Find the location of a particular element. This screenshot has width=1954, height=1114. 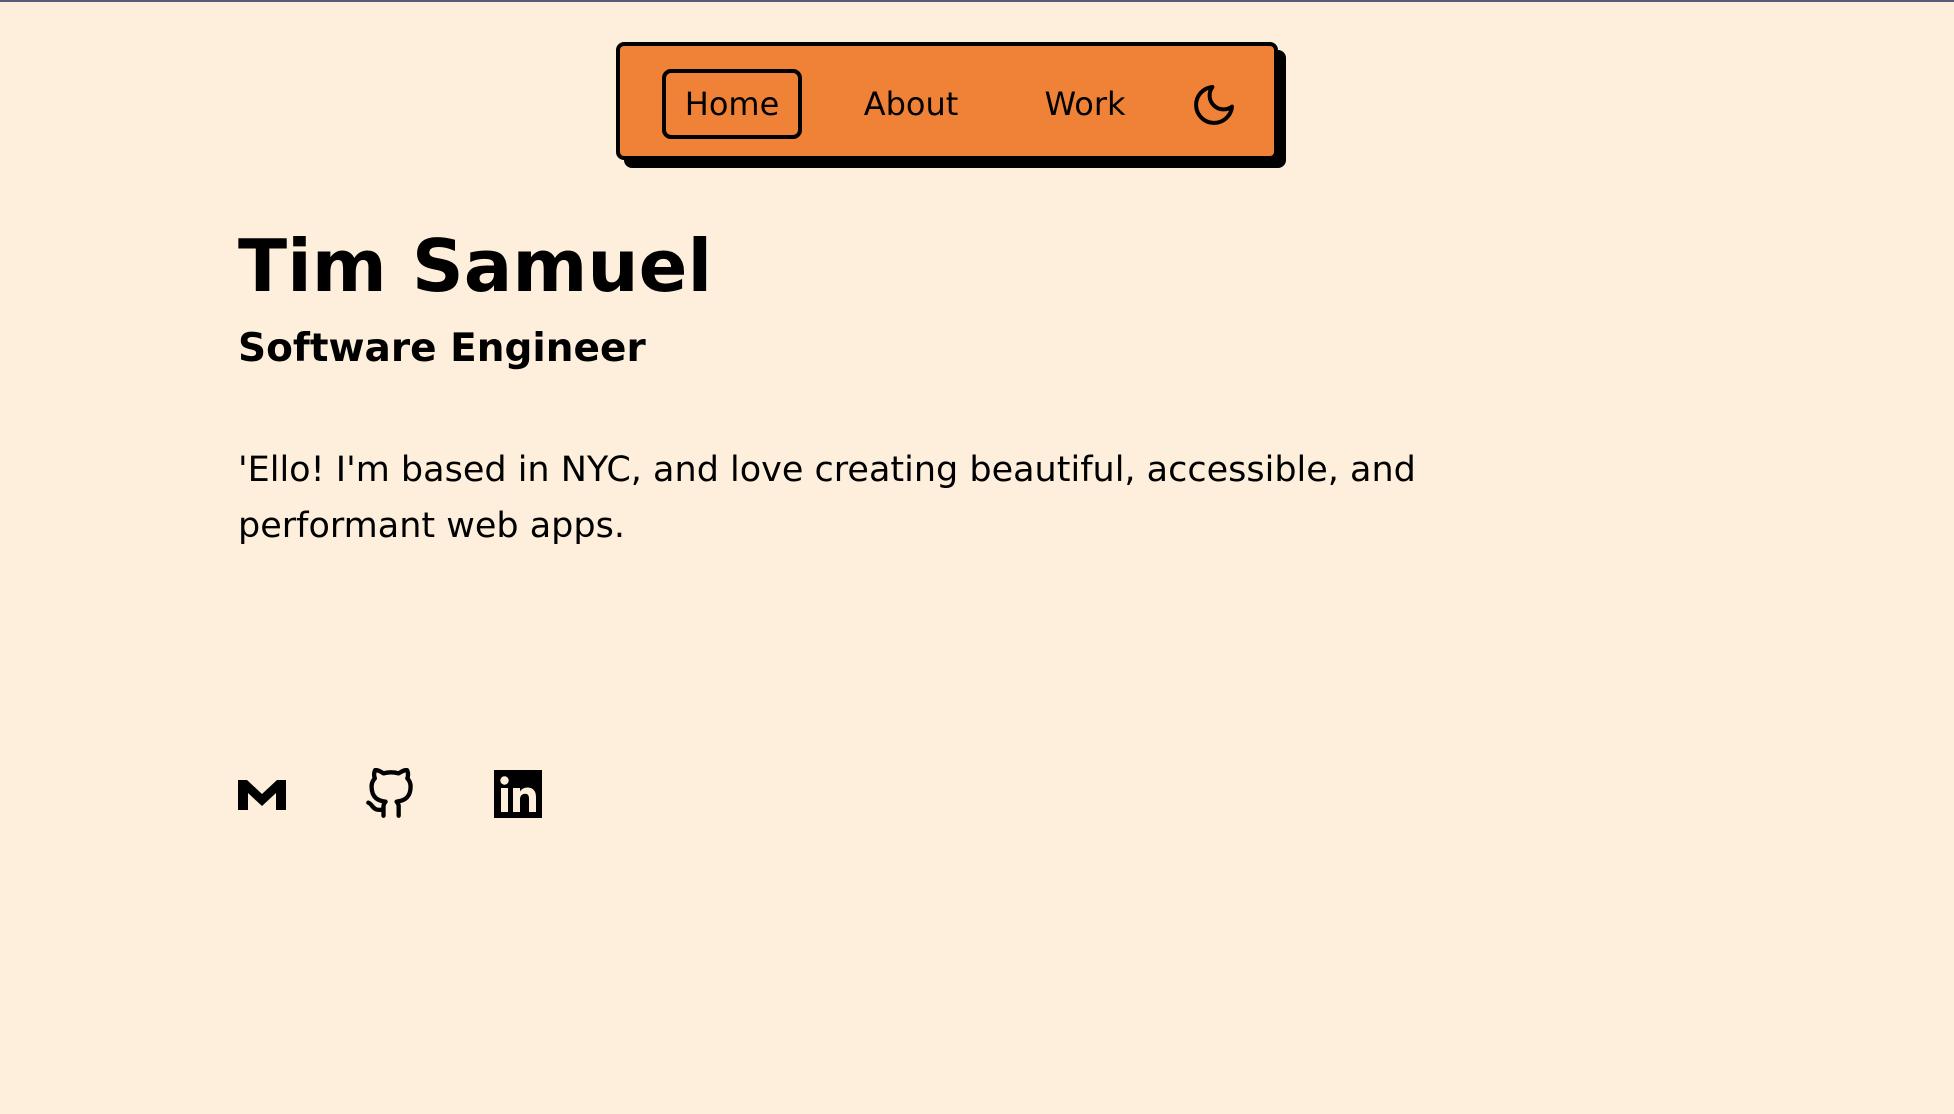

email-link is located at coordinates (262, 794).